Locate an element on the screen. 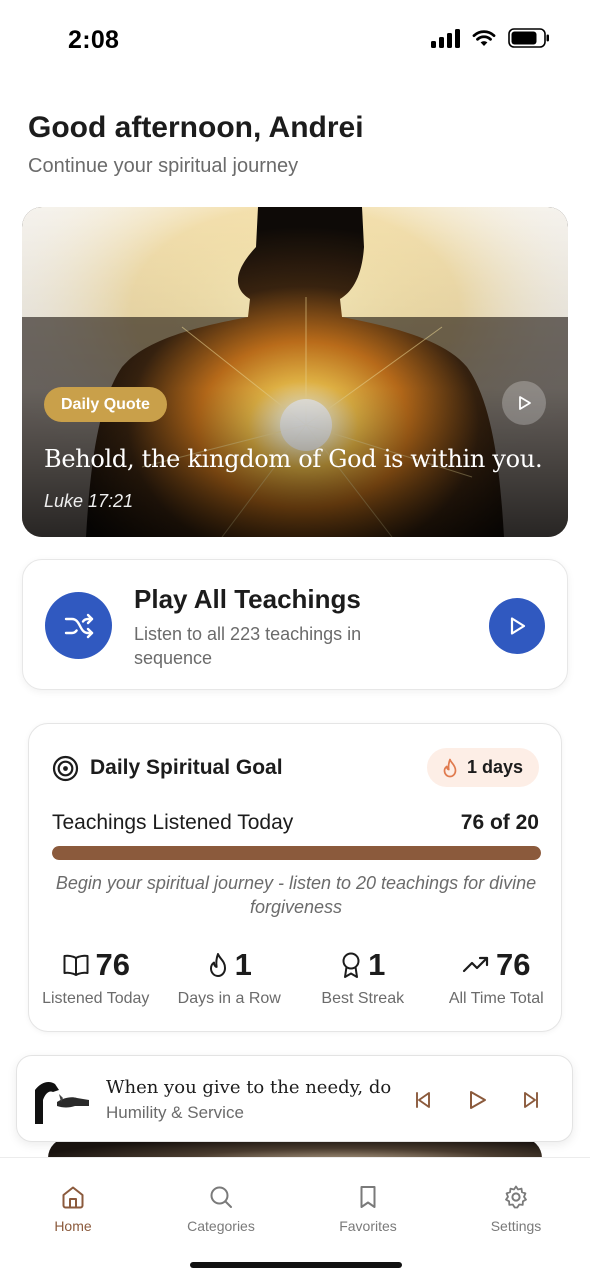 This screenshot has width=590, height=1280. tab-label: Categories is located at coordinates (221, 1226).